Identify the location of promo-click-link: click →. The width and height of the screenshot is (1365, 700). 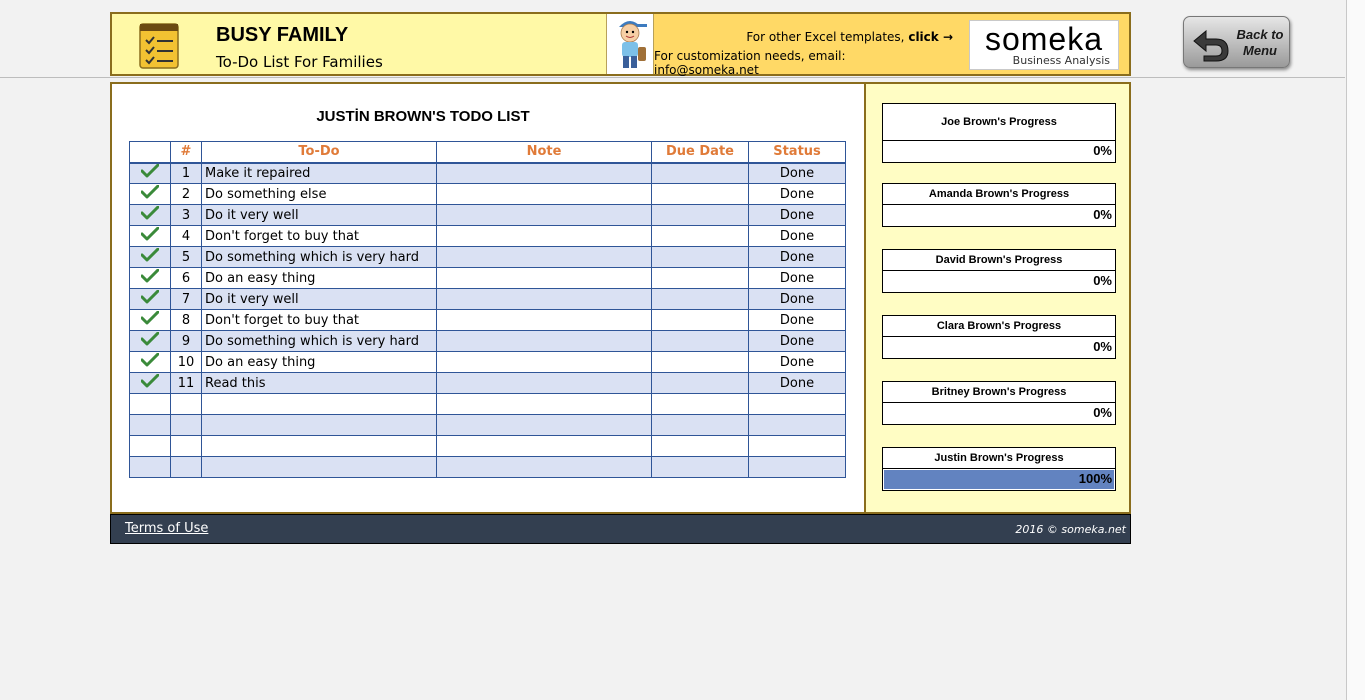
(930, 37).